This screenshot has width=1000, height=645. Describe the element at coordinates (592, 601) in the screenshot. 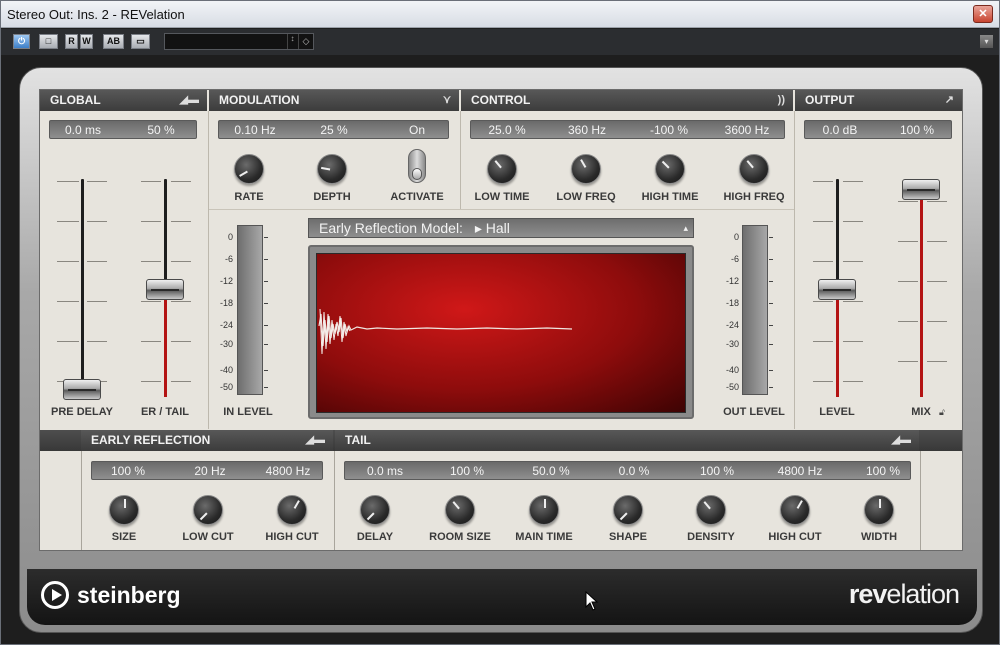

I see `mouse-cursor-icon` at that location.